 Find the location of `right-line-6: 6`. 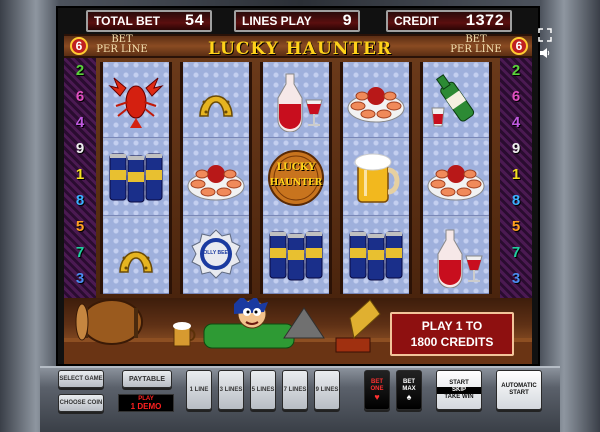

right-line-6: 6 is located at coordinates (516, 96).